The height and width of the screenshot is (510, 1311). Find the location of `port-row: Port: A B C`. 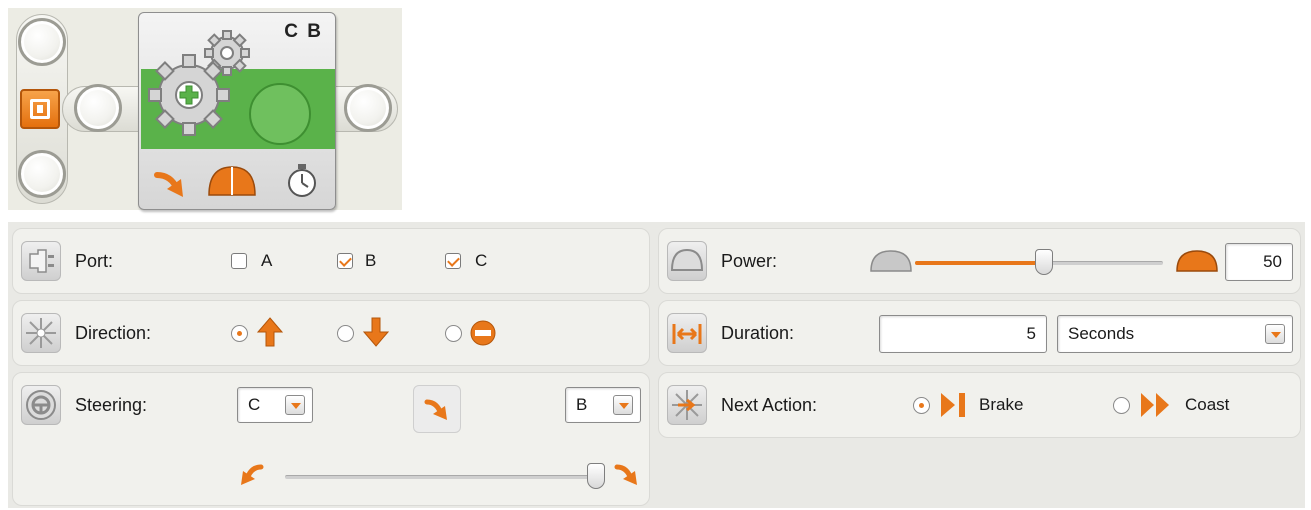

port-row: Port: A B C is located at coordinates (331, 261).